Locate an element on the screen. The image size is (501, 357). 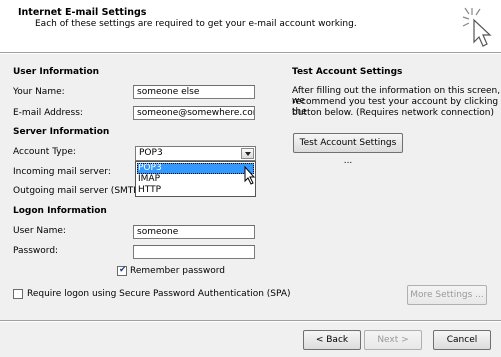
mouse-pointer-icon is located at coordinates (250, 175).